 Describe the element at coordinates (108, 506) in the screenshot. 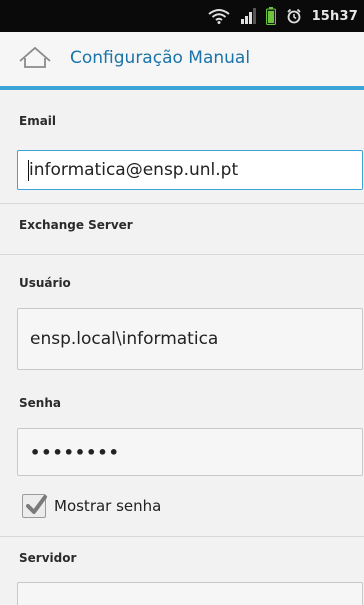

I see `mostrar-senha-label: Mostrar senha` at that location.